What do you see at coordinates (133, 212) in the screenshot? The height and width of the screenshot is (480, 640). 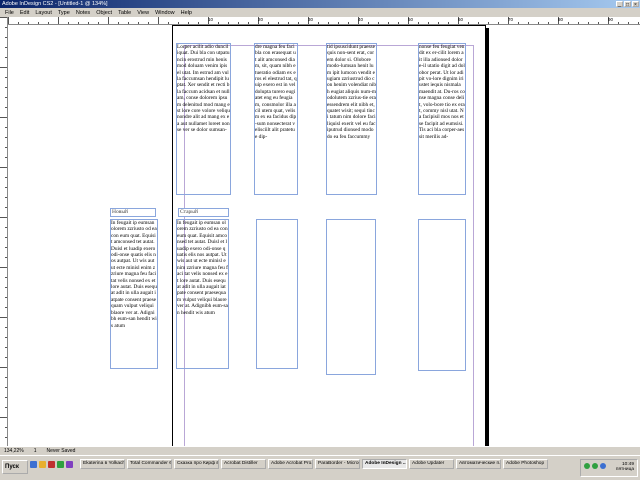 I see `label-new: Новый` at bounding box center [133, 212].